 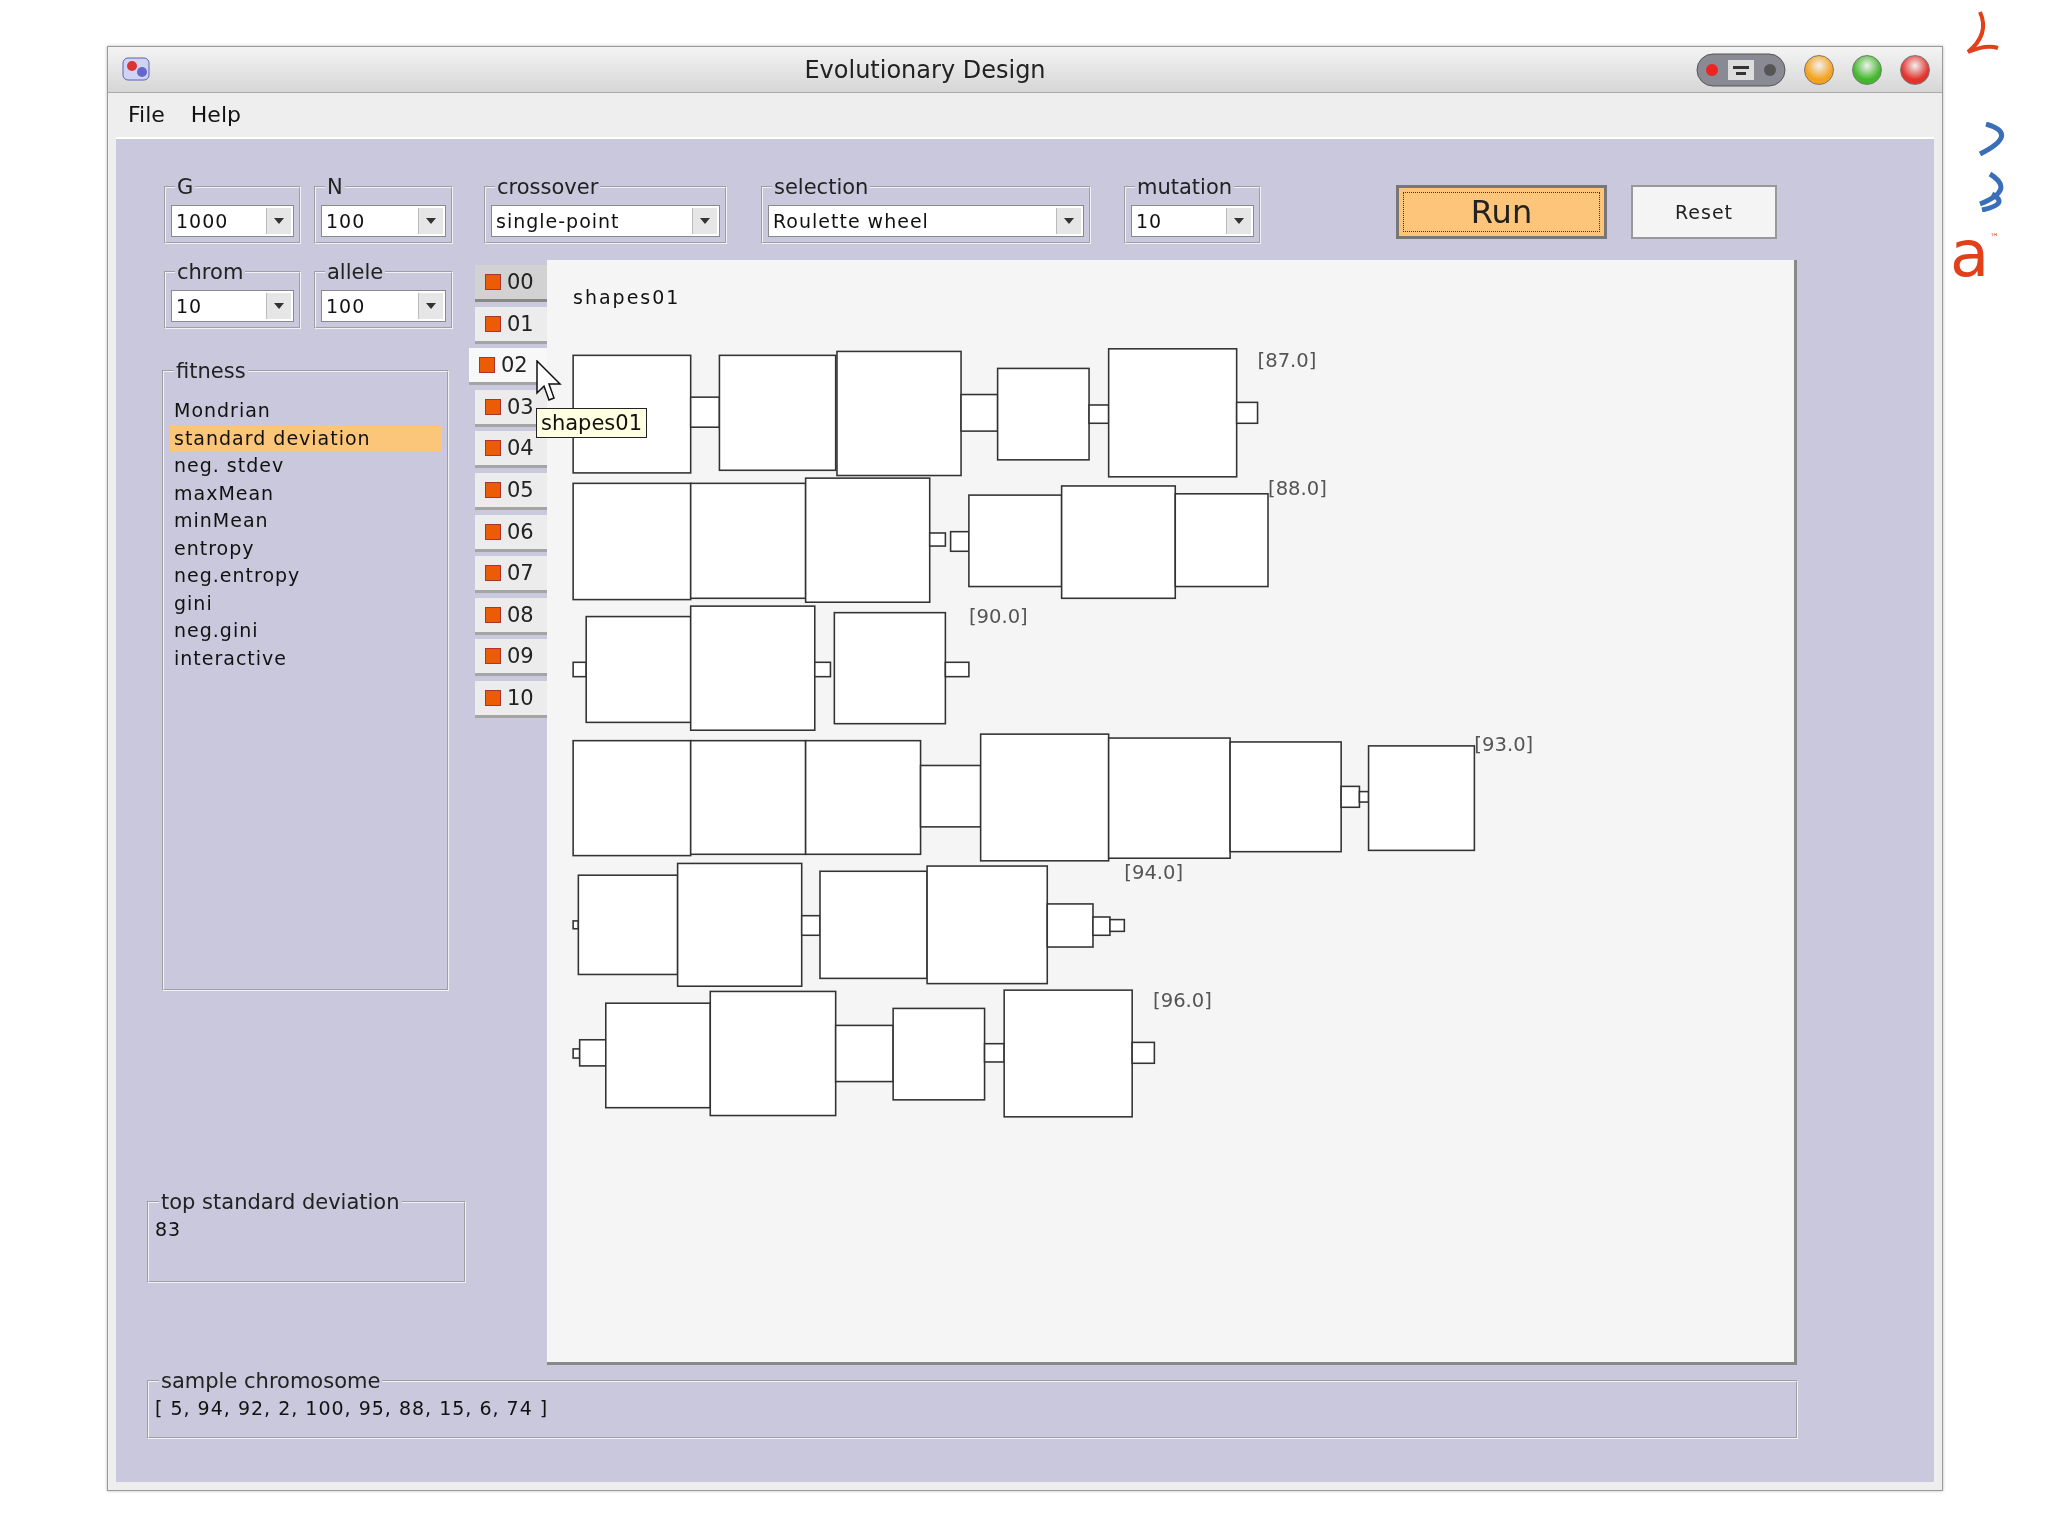 What do you see at coordinates (168, 1229) in the screenshot?
I see `result-value: 83` at bounding box center [168, 1229].